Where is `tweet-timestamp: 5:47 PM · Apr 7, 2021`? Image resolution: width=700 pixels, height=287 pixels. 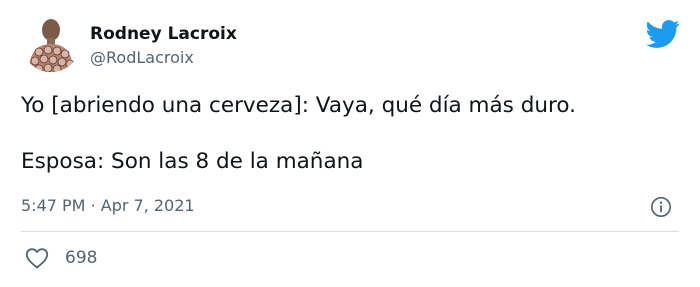 tweet-timestamp: 5:47 PM · Apr 7, 2021 is located at coordinates (108, 206).